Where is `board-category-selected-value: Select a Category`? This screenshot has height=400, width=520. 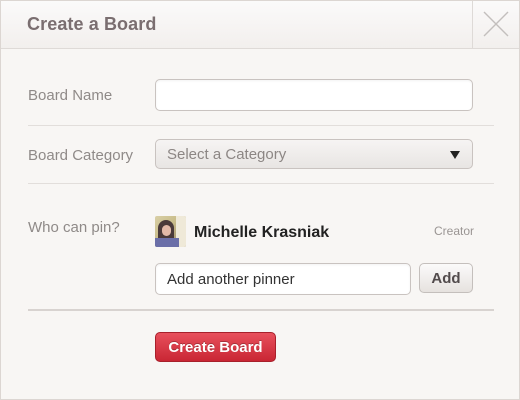
board-category-selected-value: Select a Category is located at coordinates (227, 154).